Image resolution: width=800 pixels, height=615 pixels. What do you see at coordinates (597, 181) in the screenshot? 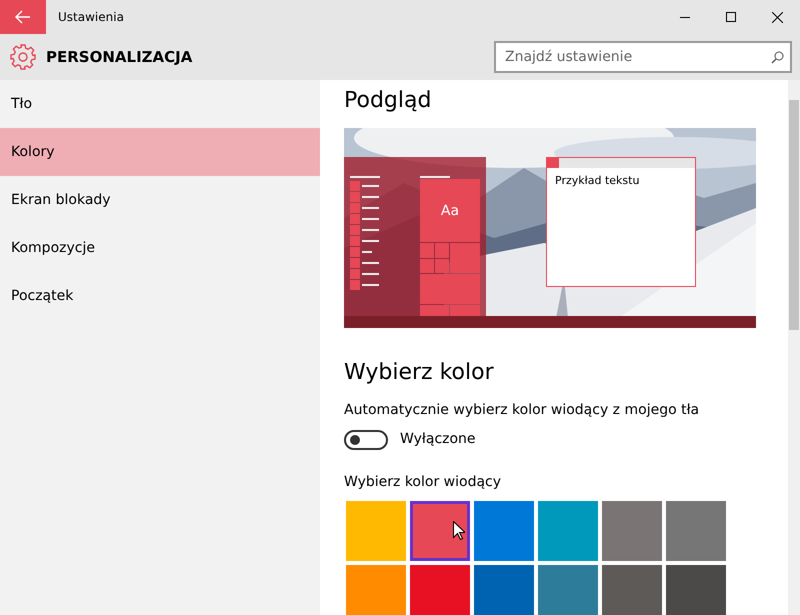
I see `sample-text: Przykład tekstu` at bounding box center [597, 181].